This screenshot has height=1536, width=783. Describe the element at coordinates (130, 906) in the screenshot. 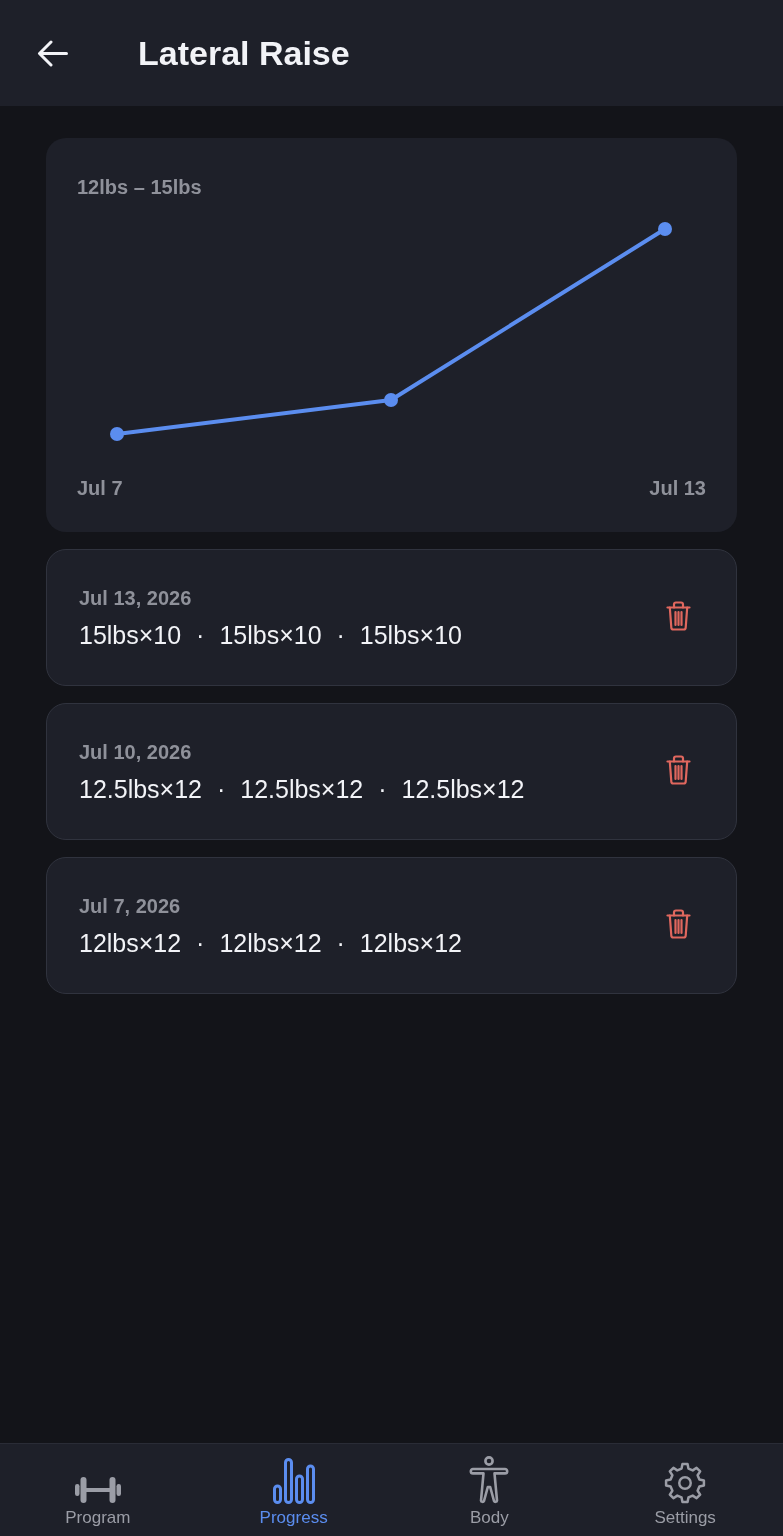

I see `entry-date: Jul 7, 2026` at that location.